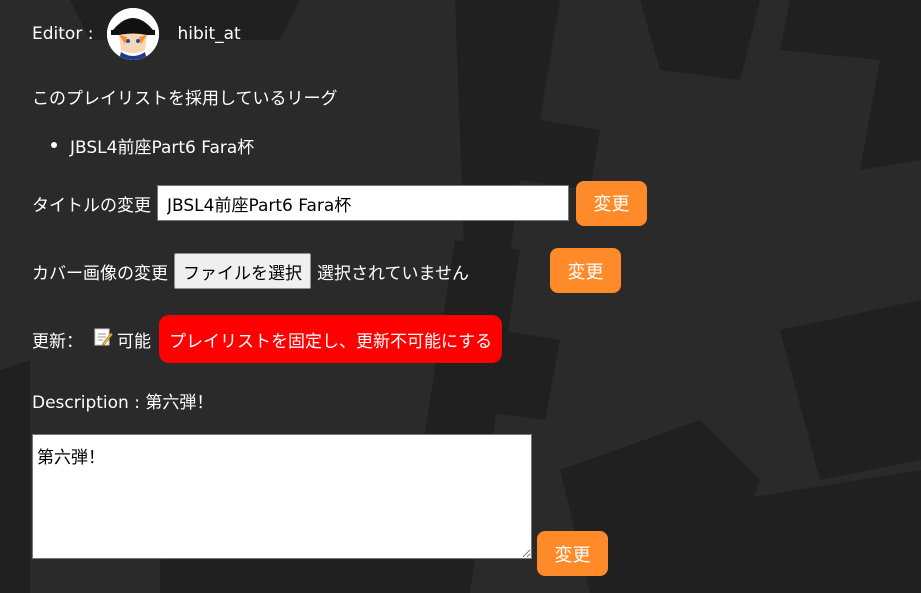 The width and height of the screenshot is (921, 593). What do you see at coordinates (134, 341) in the screenshot?
I see `update-status: 可能` at bounding box center [134, 341].